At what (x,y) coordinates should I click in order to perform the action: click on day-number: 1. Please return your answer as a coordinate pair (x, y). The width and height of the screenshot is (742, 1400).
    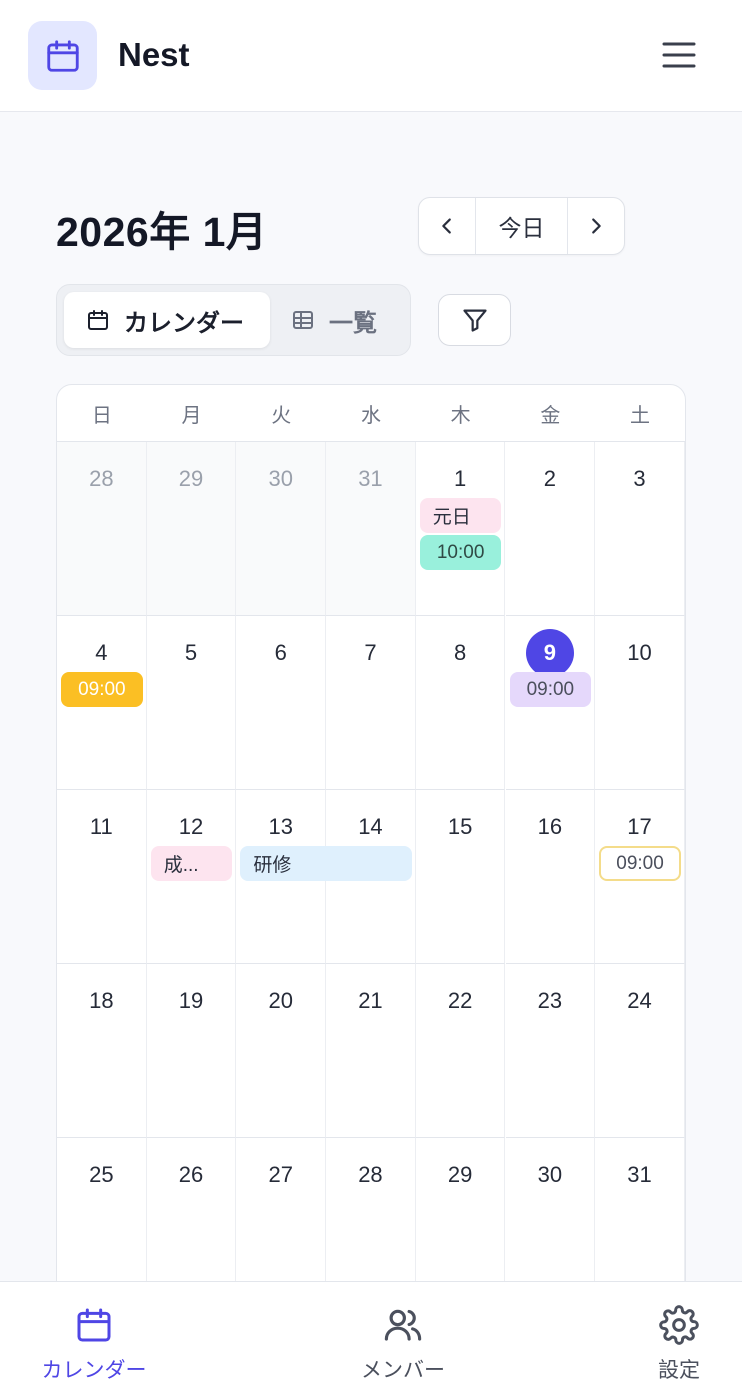
    Looking at the image, I should click on (460, 478).